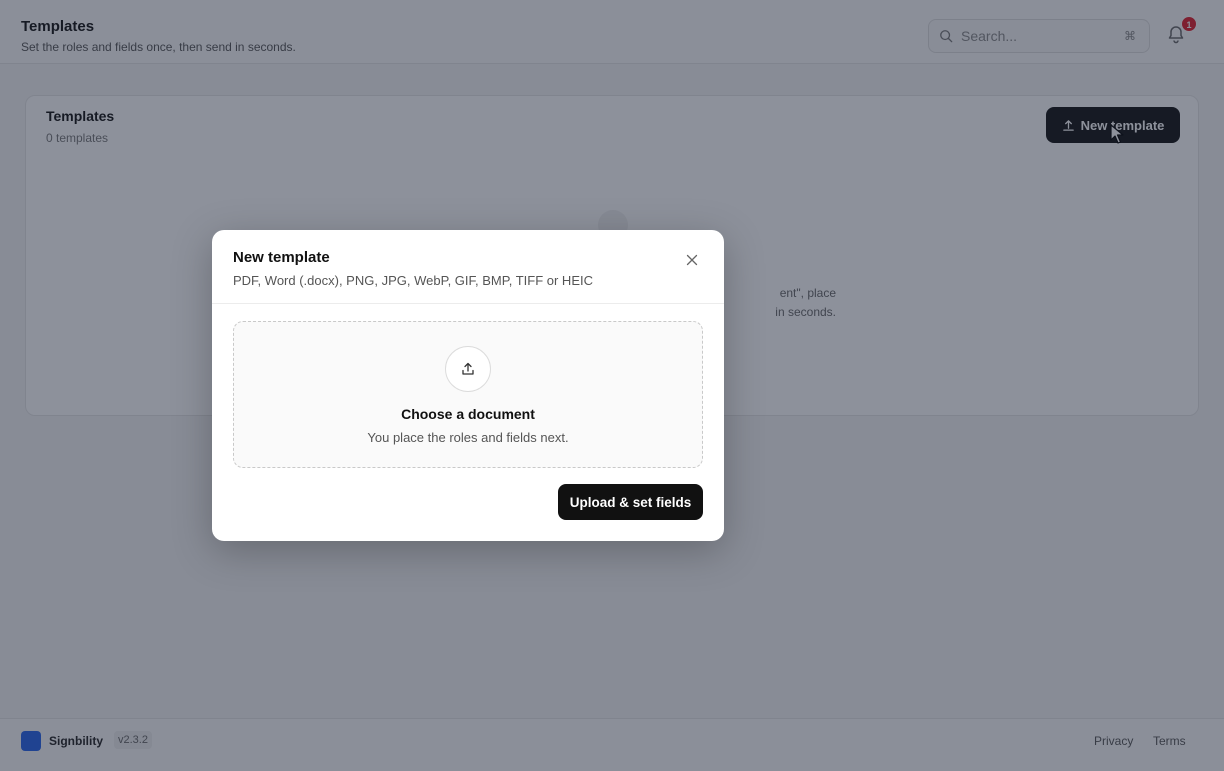 Image resolution: width=1224 pixels, height=771 pixels. Describe the element at coordinates (281, 257) in the screenshot. I see `dialog-title: New template` at that location.